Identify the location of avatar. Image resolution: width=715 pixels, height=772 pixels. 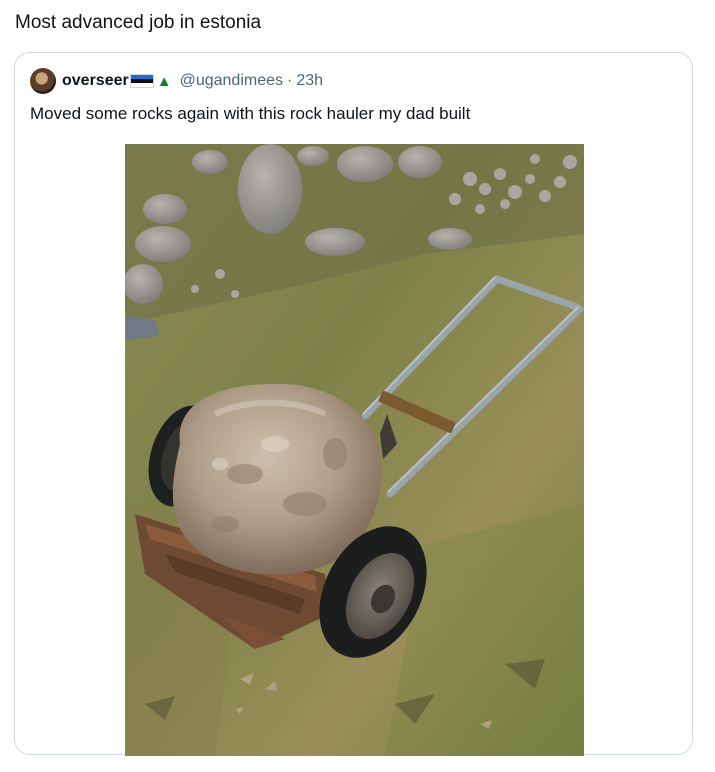
(43, 81).